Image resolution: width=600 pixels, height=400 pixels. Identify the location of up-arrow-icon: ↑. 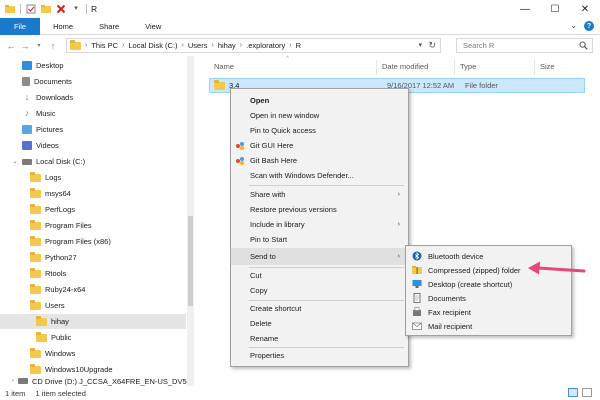
(53, 46).